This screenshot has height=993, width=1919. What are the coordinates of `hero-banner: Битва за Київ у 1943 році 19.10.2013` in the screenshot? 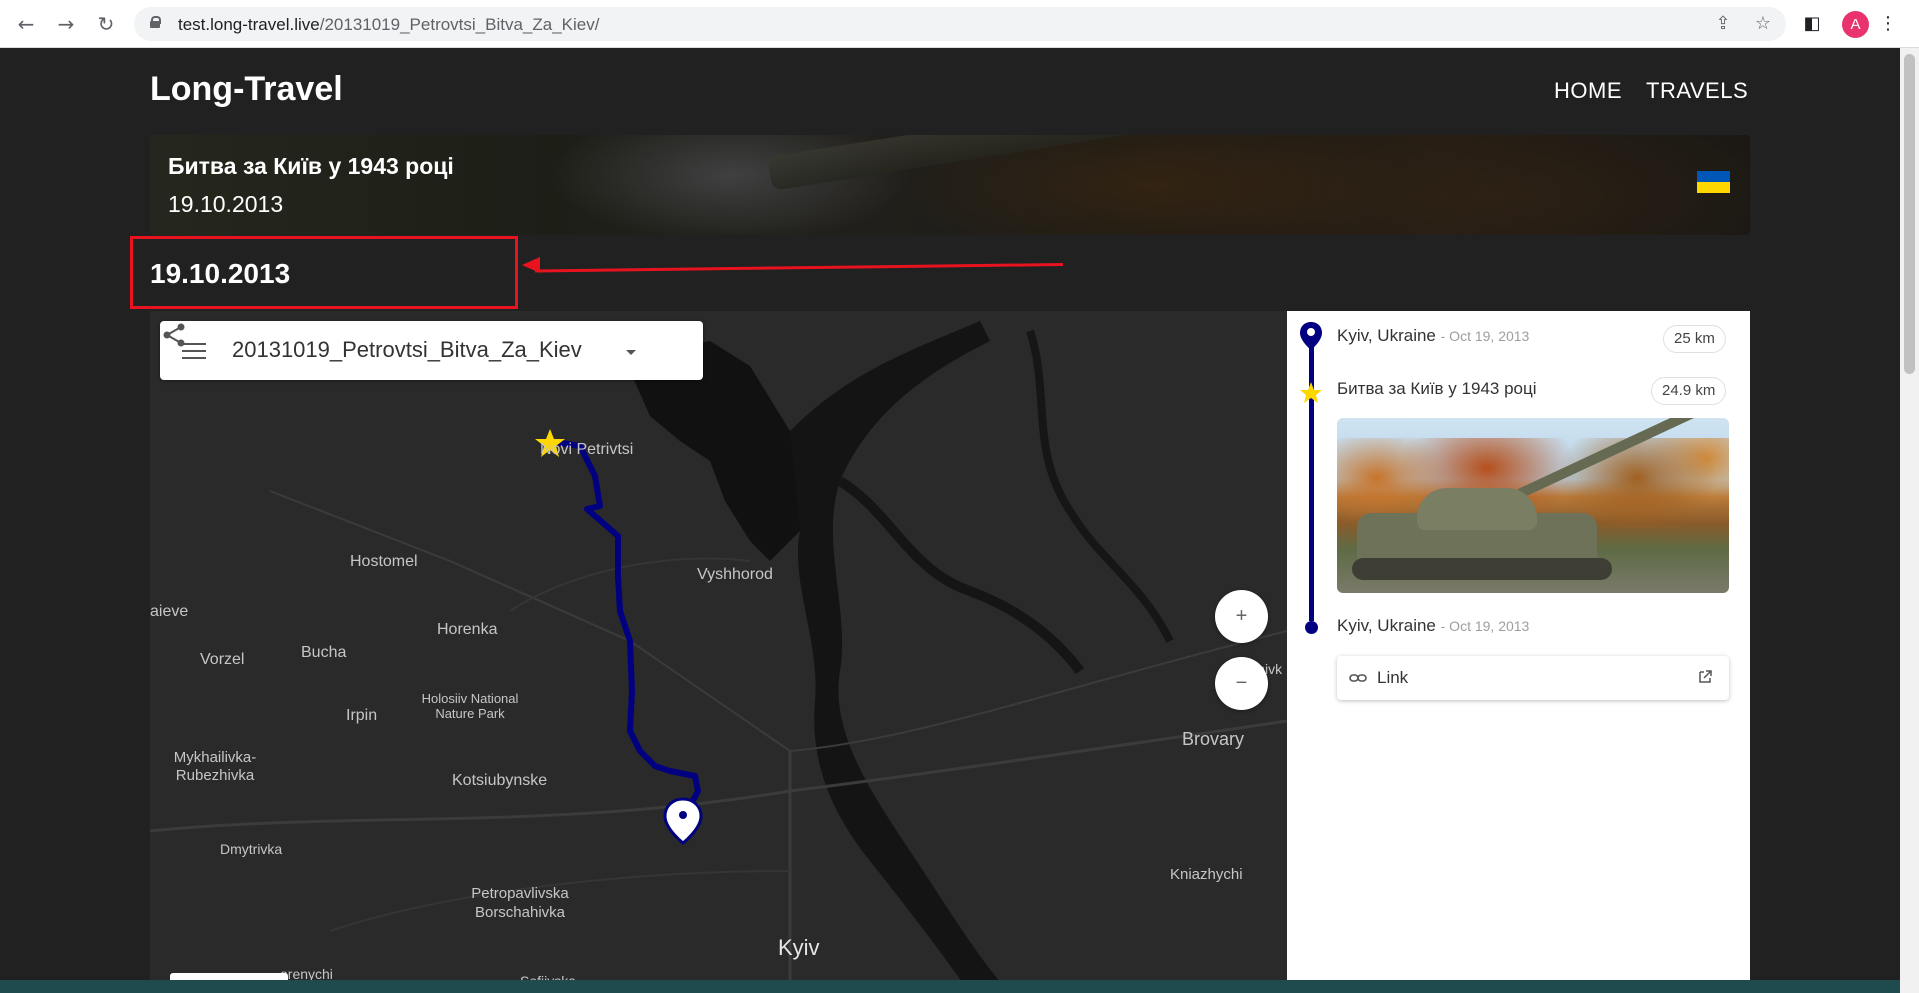 It's located at (950, 185).